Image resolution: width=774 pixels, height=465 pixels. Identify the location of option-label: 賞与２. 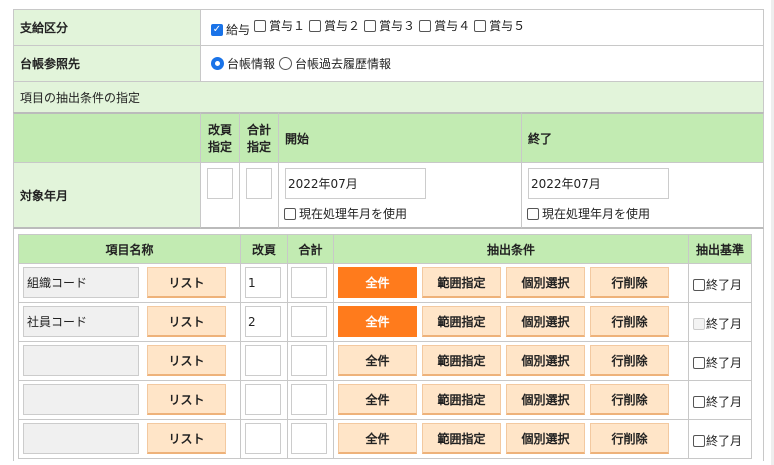
(342, 26).